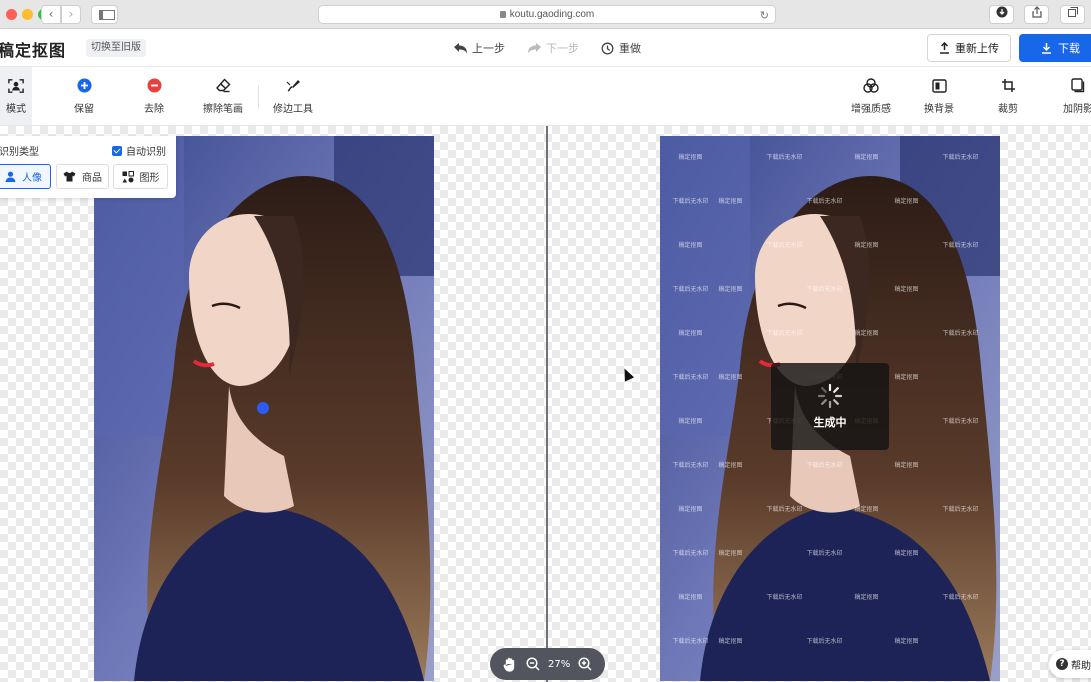  I want to click on zoom-out-icon, so click(533, 664).